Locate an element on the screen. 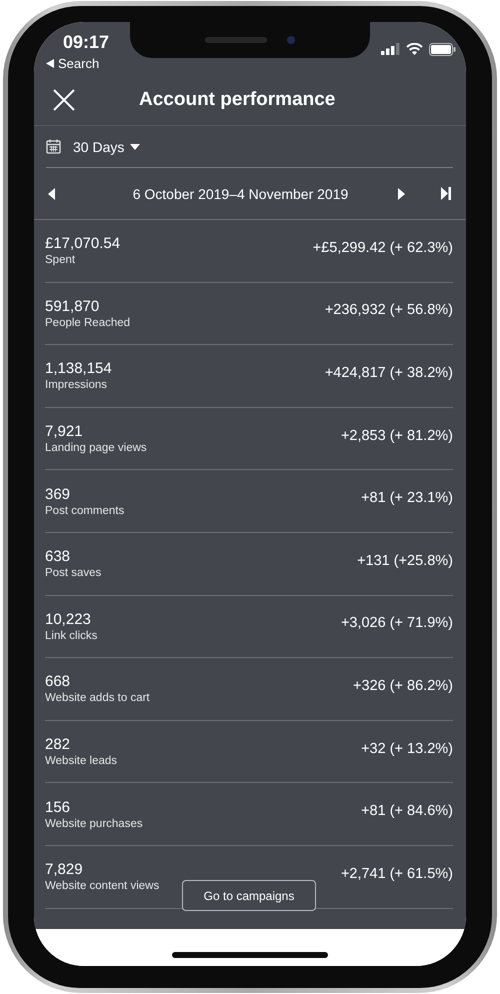 The height and width of the screenshot is (994, 500). metric-change: +326 (+ 86.2%) is located at coordinates (403, 687).